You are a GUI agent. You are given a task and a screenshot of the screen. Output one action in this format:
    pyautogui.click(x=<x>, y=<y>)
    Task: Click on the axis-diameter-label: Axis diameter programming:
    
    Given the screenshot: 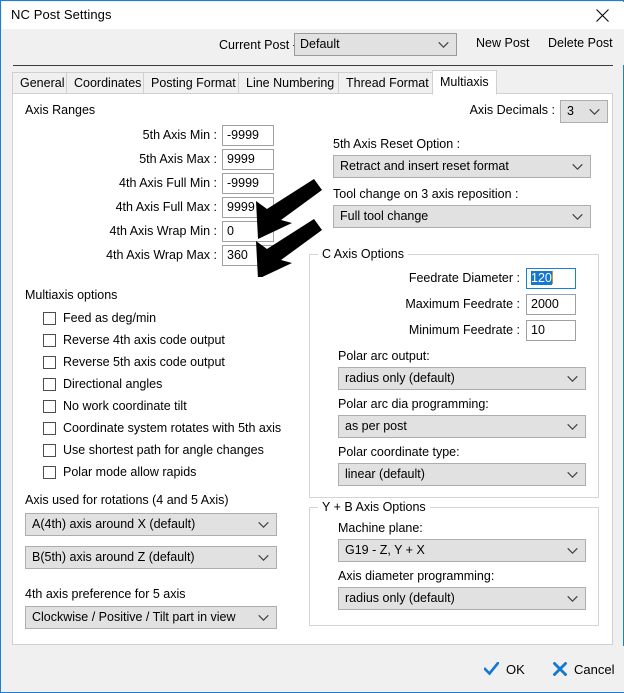 What is the action you would take?
    pyautogui.click(x=416, y=576)
    